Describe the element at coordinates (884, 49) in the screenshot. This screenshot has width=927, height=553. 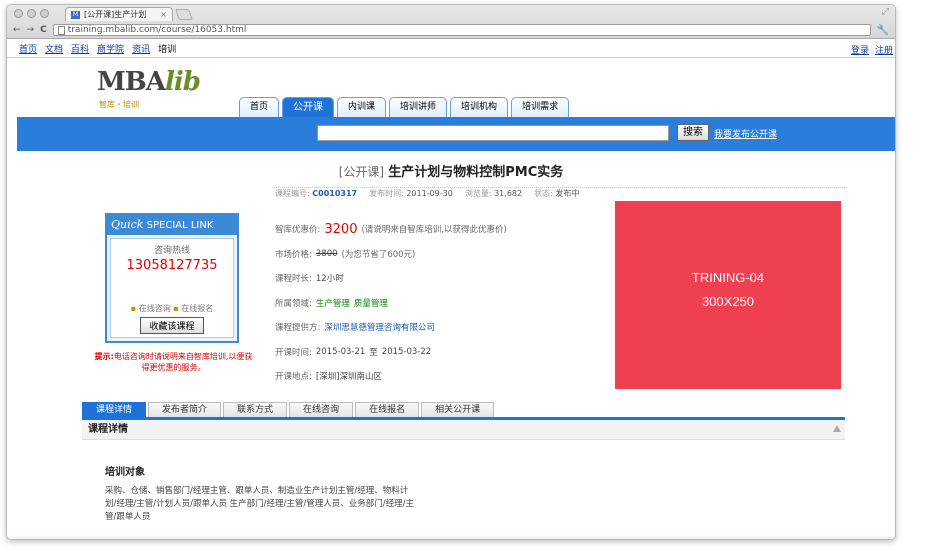
I see `register-link: 注册` at that location.